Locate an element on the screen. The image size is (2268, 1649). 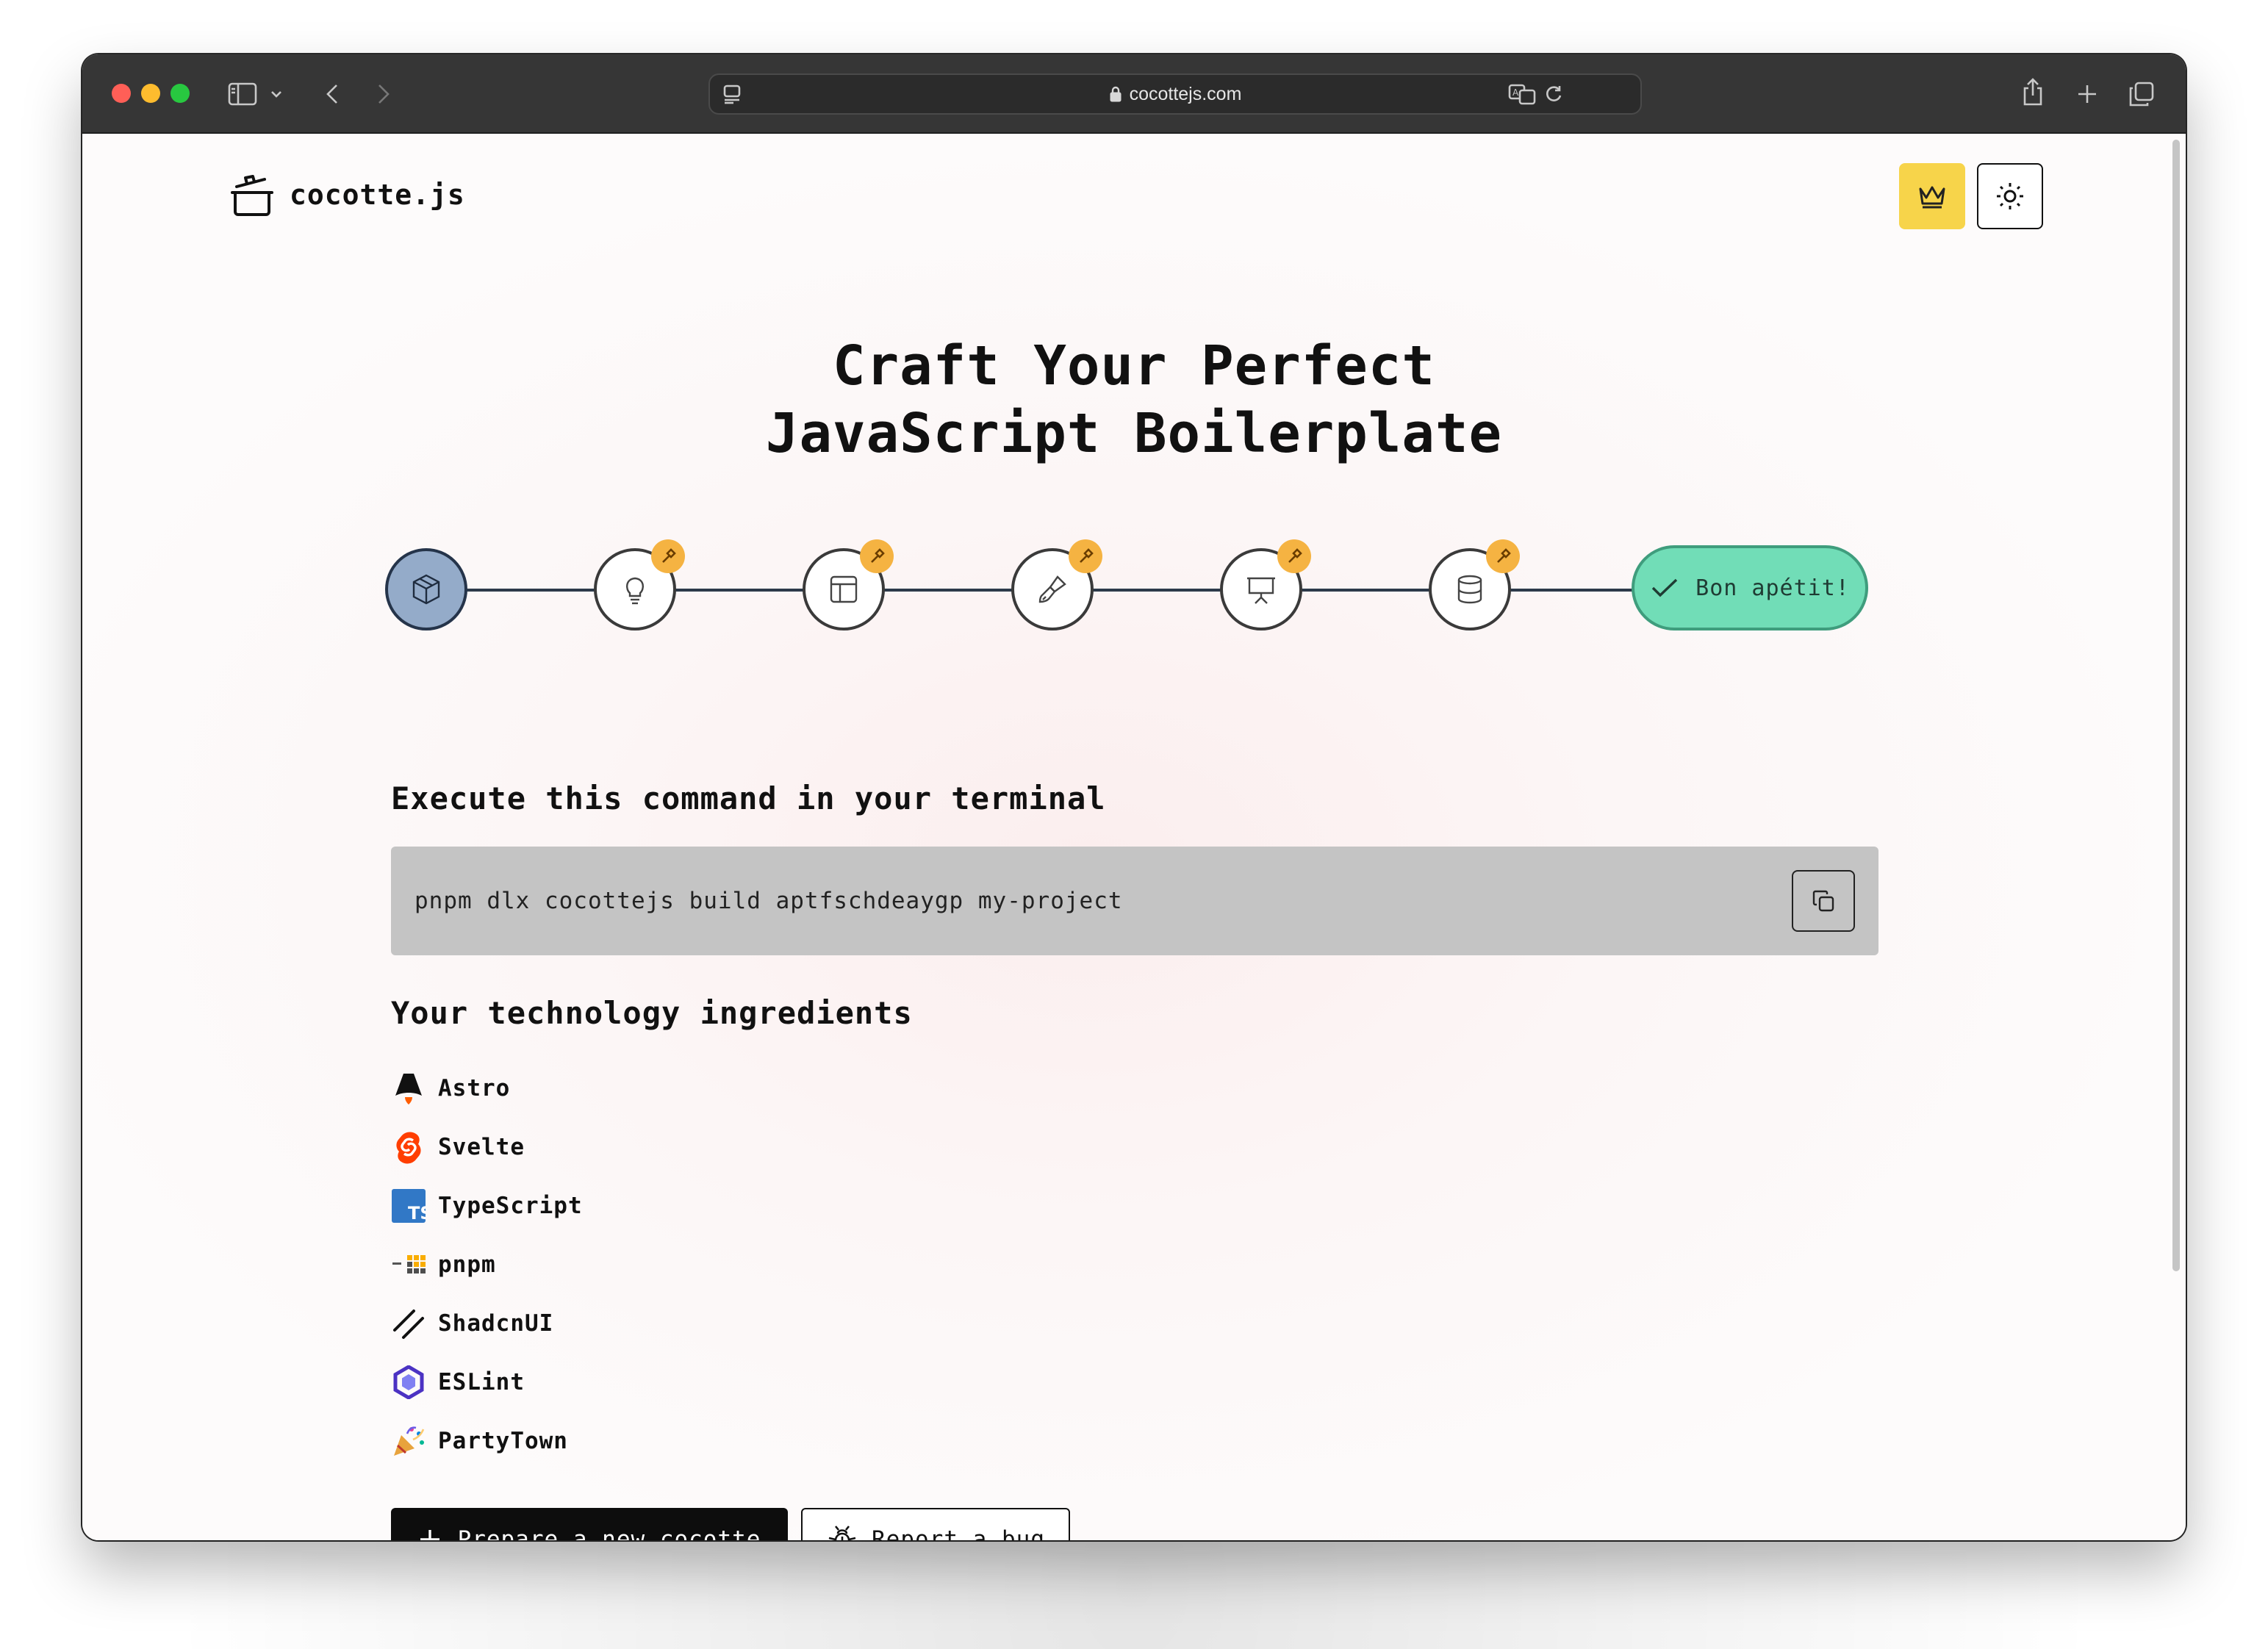
scrollbar is located at coordinates (2176, 705).